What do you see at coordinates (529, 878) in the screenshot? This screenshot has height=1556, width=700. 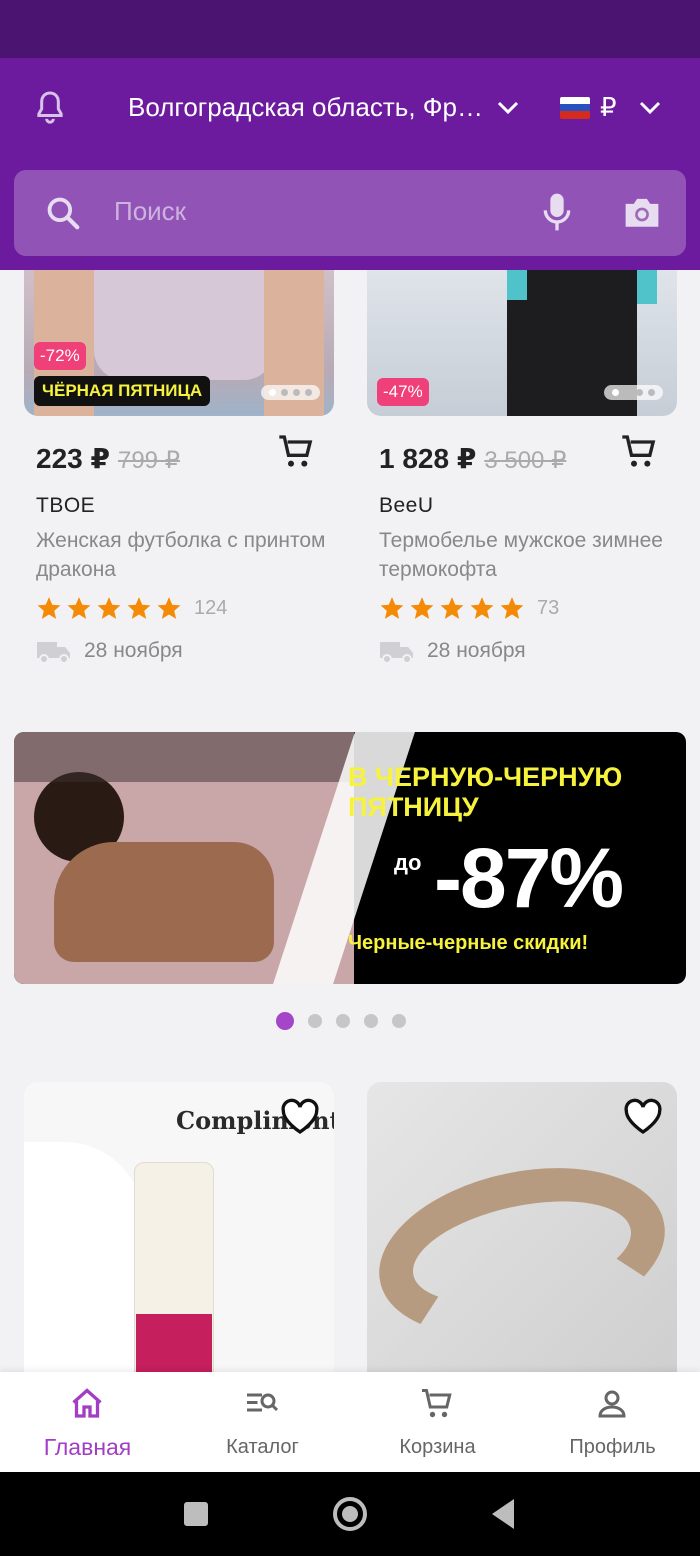 I see `banner-discount: -87%` at bounding box center [529, 878].